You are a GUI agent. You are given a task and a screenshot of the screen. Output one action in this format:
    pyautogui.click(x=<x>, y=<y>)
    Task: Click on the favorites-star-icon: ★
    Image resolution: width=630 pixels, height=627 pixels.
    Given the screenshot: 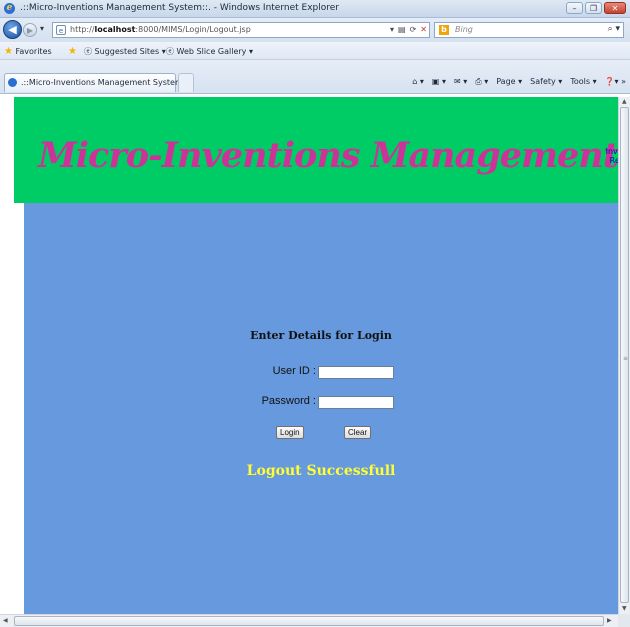 What is the action you would take?
    pyautogui.click(x=8, y=51)
    